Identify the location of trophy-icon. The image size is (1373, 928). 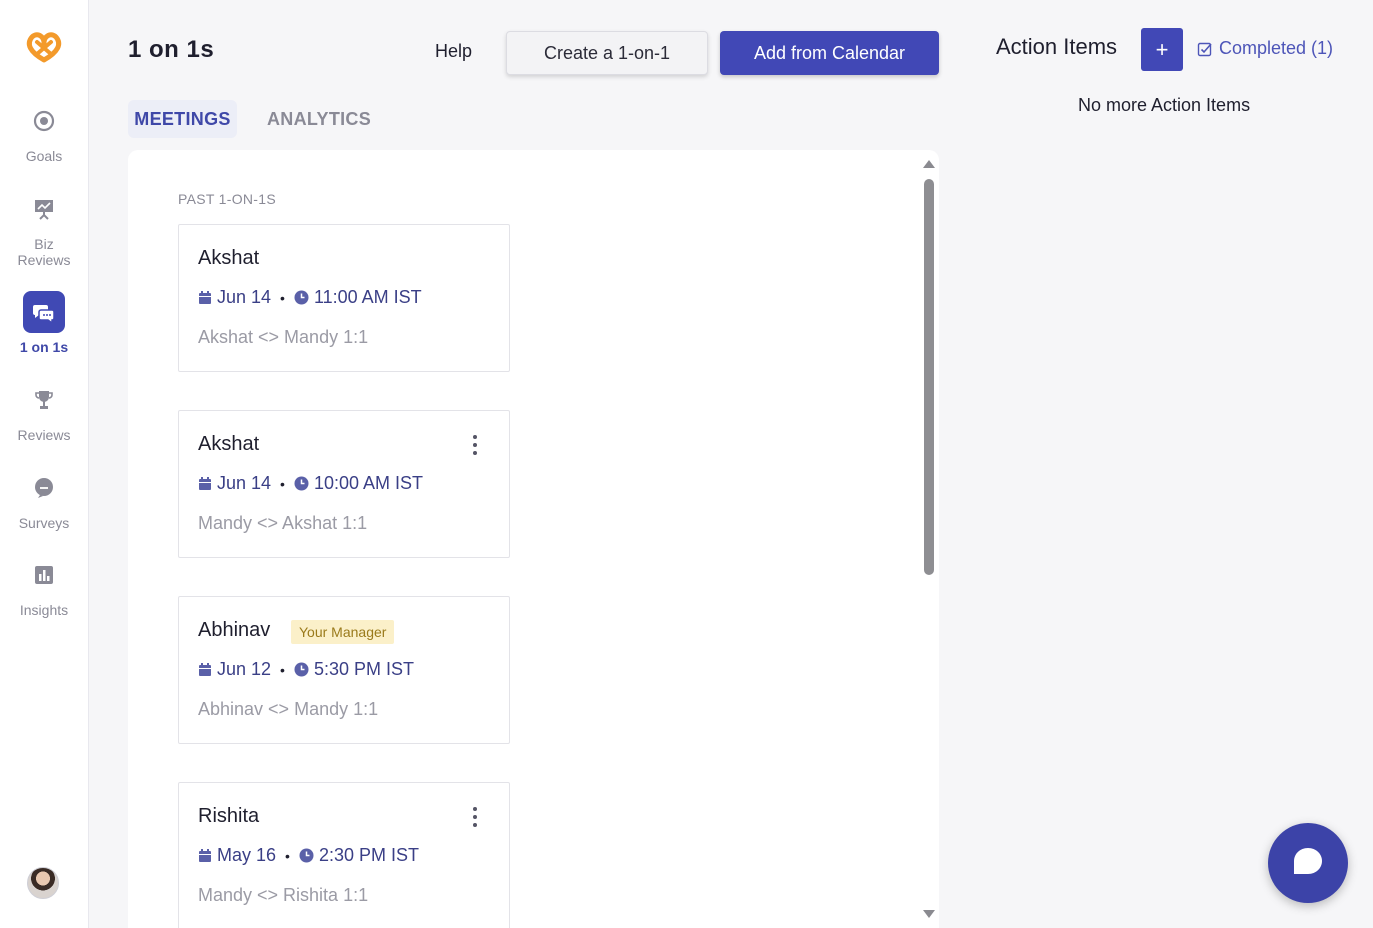
(44, 400).